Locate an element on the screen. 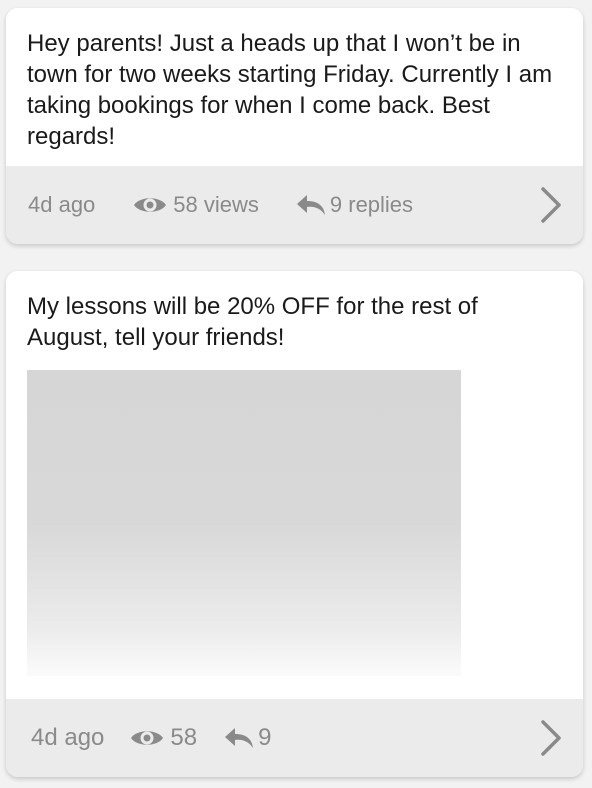  views-stat: 58 is located at coordinates (163, 738).